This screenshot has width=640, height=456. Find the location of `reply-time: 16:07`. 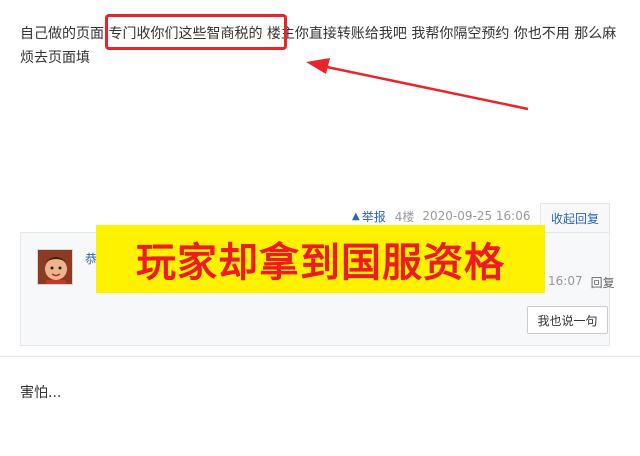

reply-time: 16:07 is located at coordinates (565, 281).